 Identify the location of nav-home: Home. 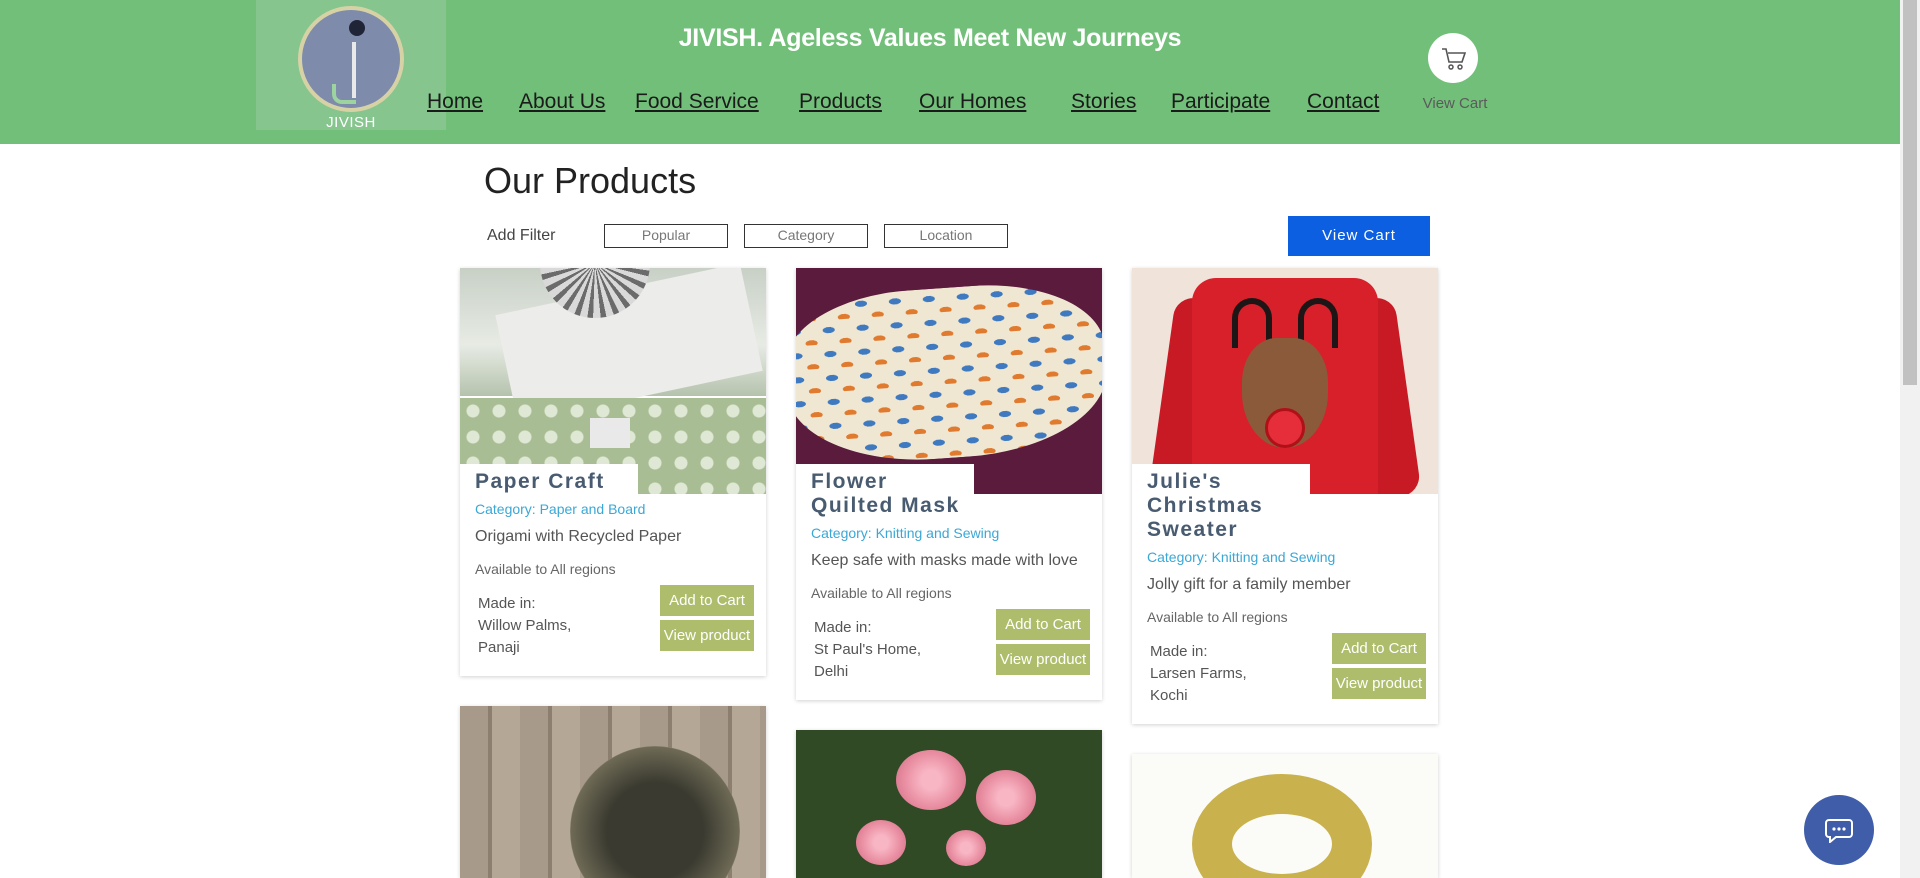
(455, 102).